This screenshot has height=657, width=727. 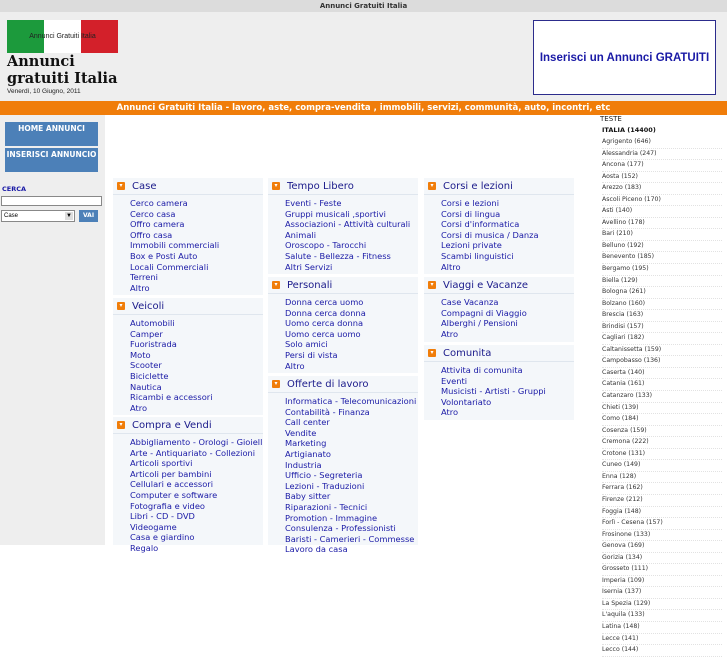 What do you see at coordinates (351, 334) in the screenshot?
I see `category-link: Uomo cerca uomo` at bounding box center [351, 334].